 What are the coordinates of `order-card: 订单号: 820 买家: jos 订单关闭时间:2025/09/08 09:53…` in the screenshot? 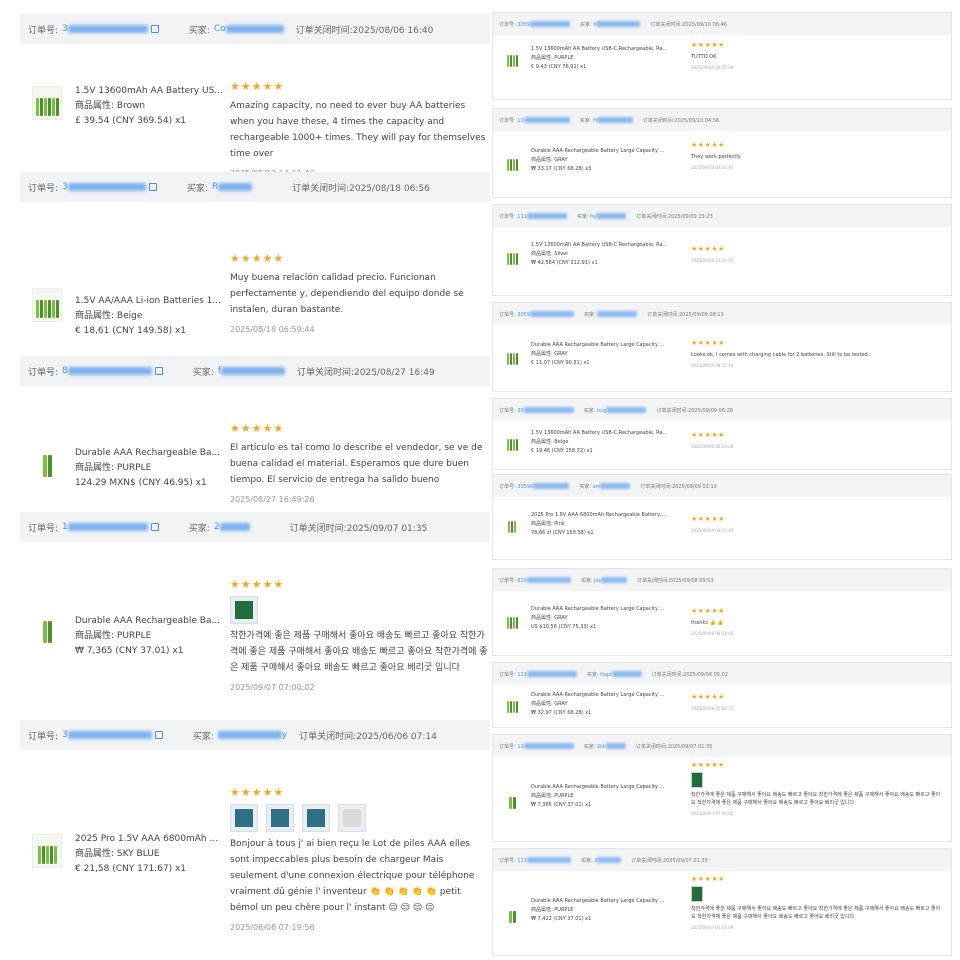 It's located at (722, 612).